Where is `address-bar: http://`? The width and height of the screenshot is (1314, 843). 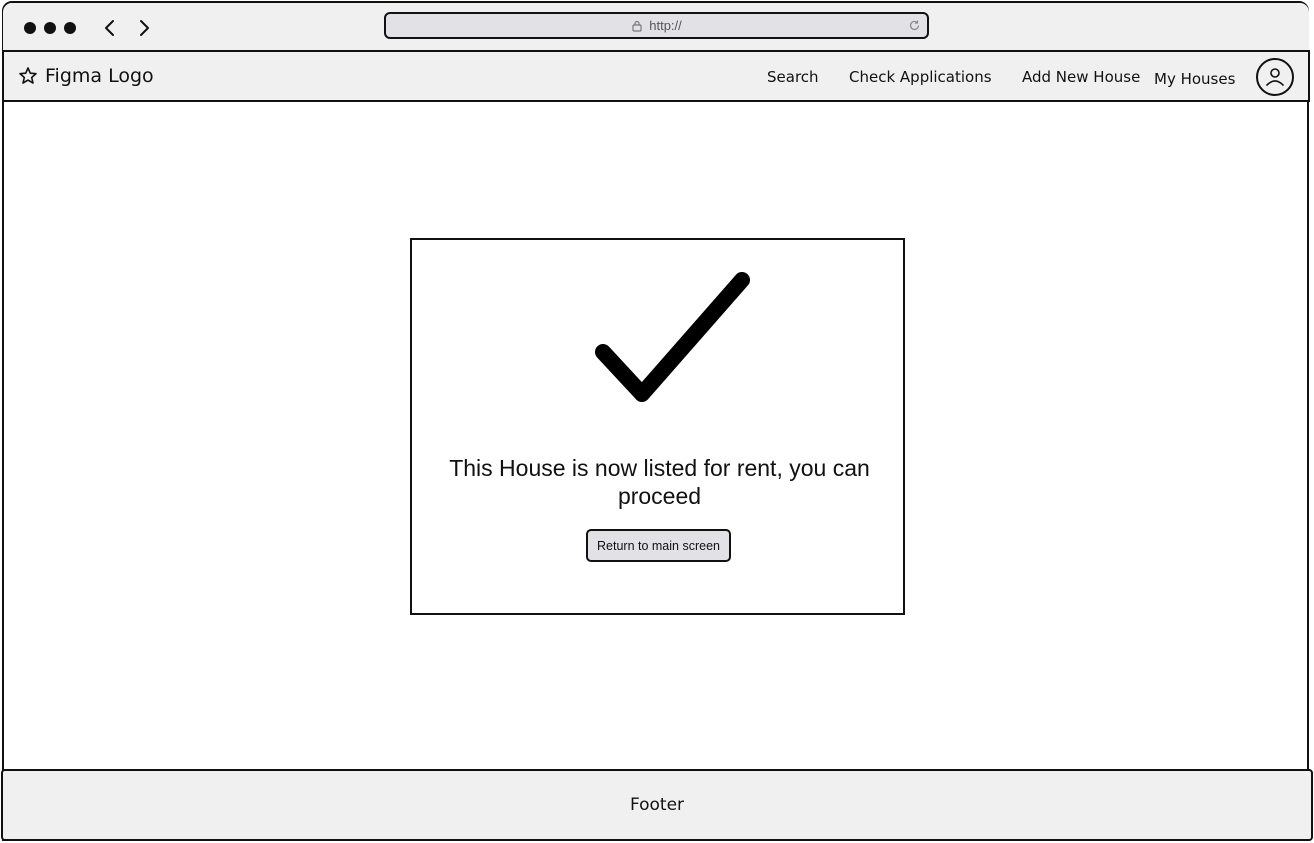
address-bar: http:// is located at coordinates (656, 25).